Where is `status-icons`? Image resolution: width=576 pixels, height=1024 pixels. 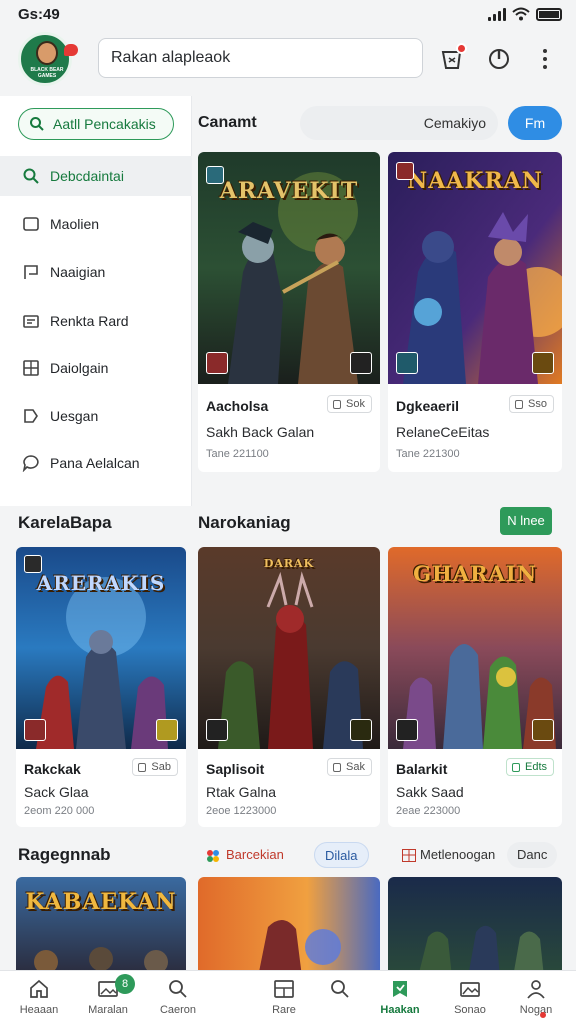
status-icons is located at coordinates (525, 14).